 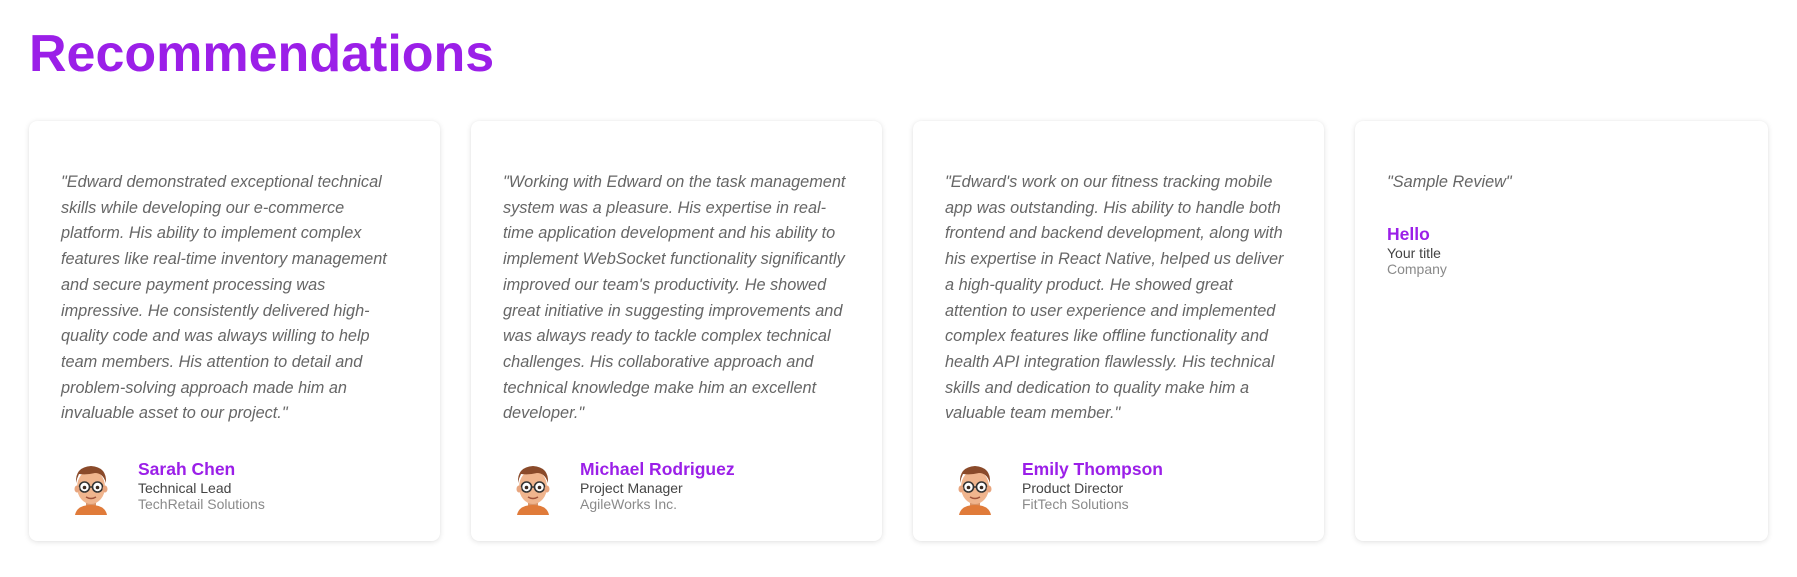 What do you see at coordinates (657, 469) in the screenshot?
I see `author-name: Michael Rodriguez` at bounding box center [657, 469].